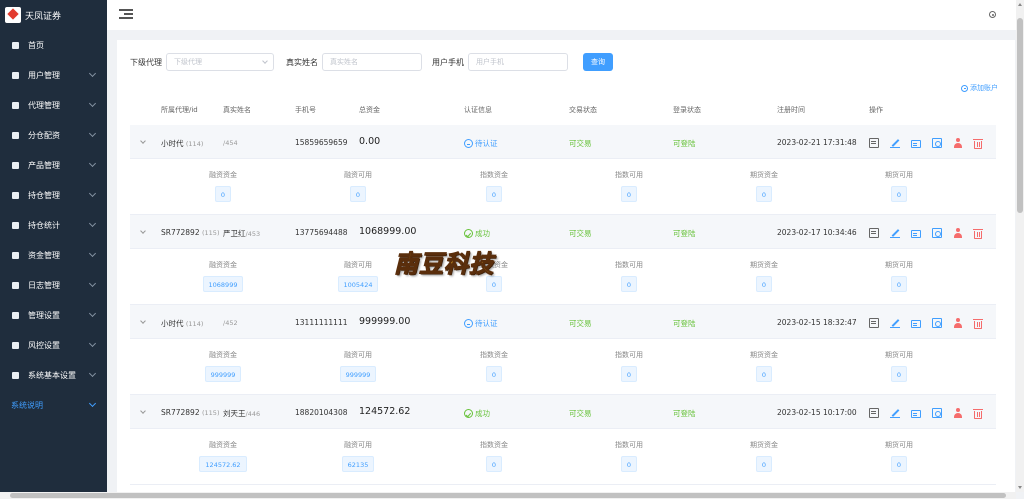 This screenshot has height=499, width=1024. I want to click on sidebar-item-fund-management: 资金管理, so click(53, 255).